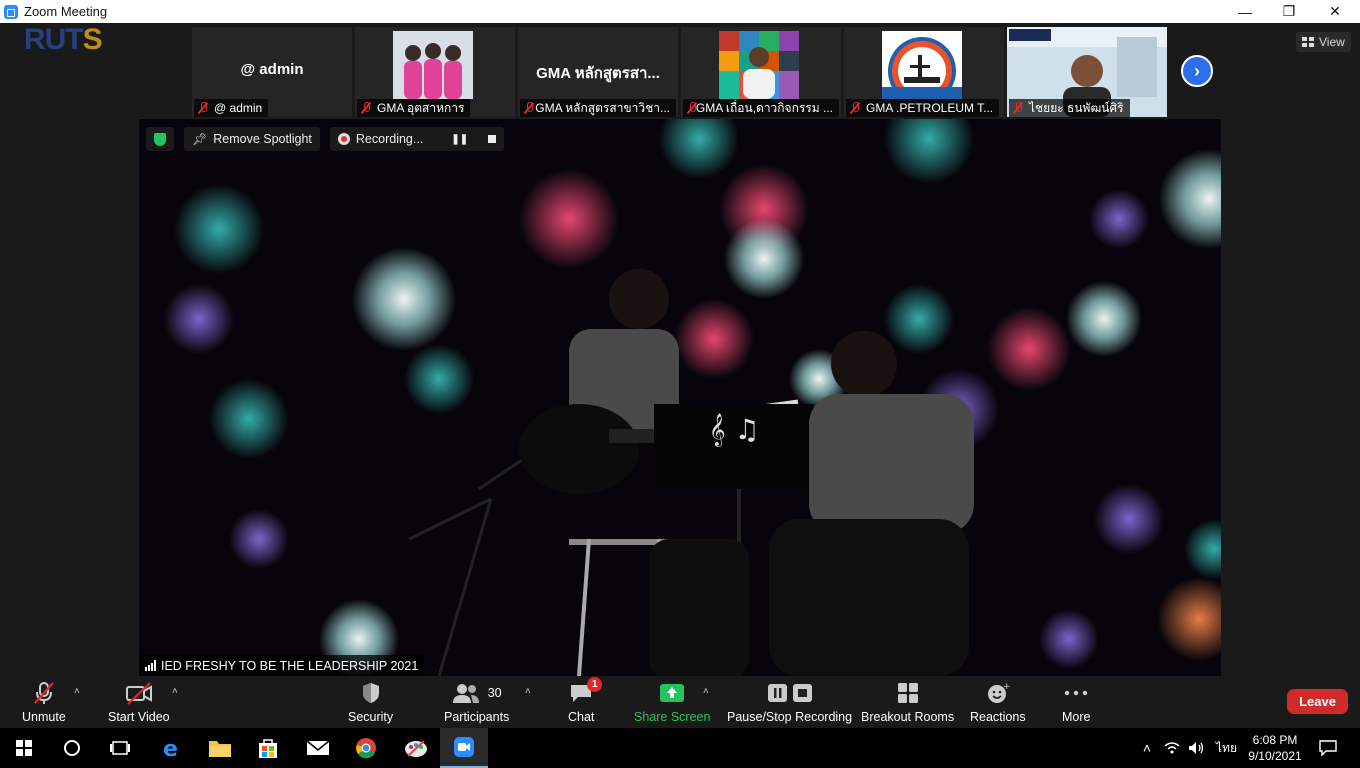 This screenshot has height=768, width=1360. What do you see at coordinates (1317, 701) in the screenshot?
I see `leave-button: Leave` at bounding box center [1317, 701].